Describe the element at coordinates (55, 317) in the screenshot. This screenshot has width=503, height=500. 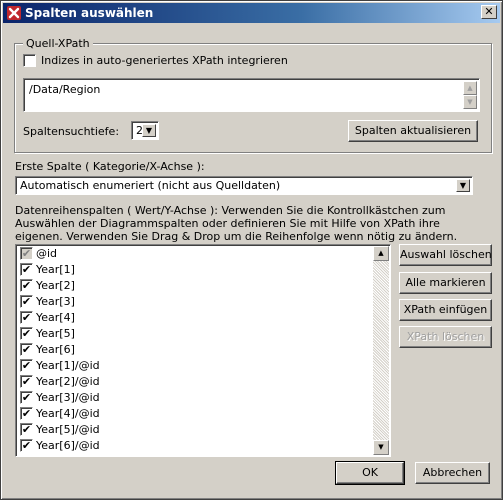
I see `series-label: Year[4]` at that location.